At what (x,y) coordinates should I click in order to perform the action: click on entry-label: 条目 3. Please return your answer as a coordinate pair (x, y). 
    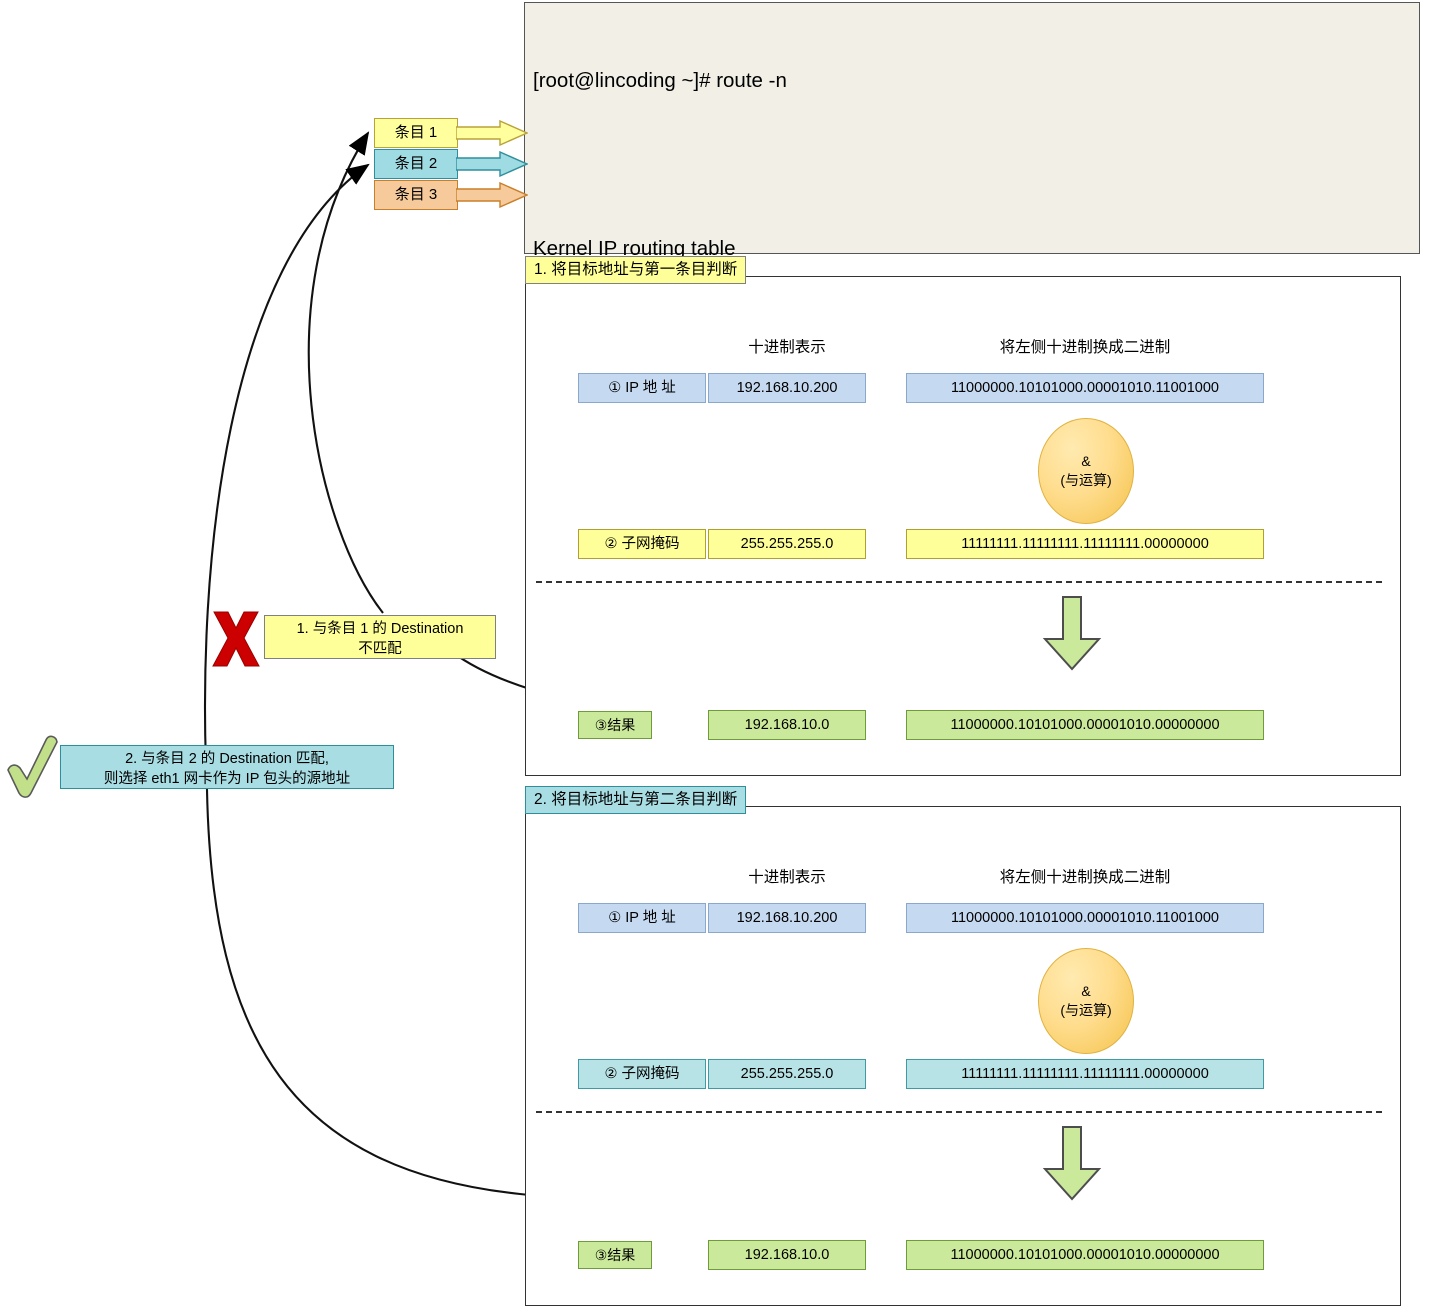
    Looking at the image, I should click on (416, 194).